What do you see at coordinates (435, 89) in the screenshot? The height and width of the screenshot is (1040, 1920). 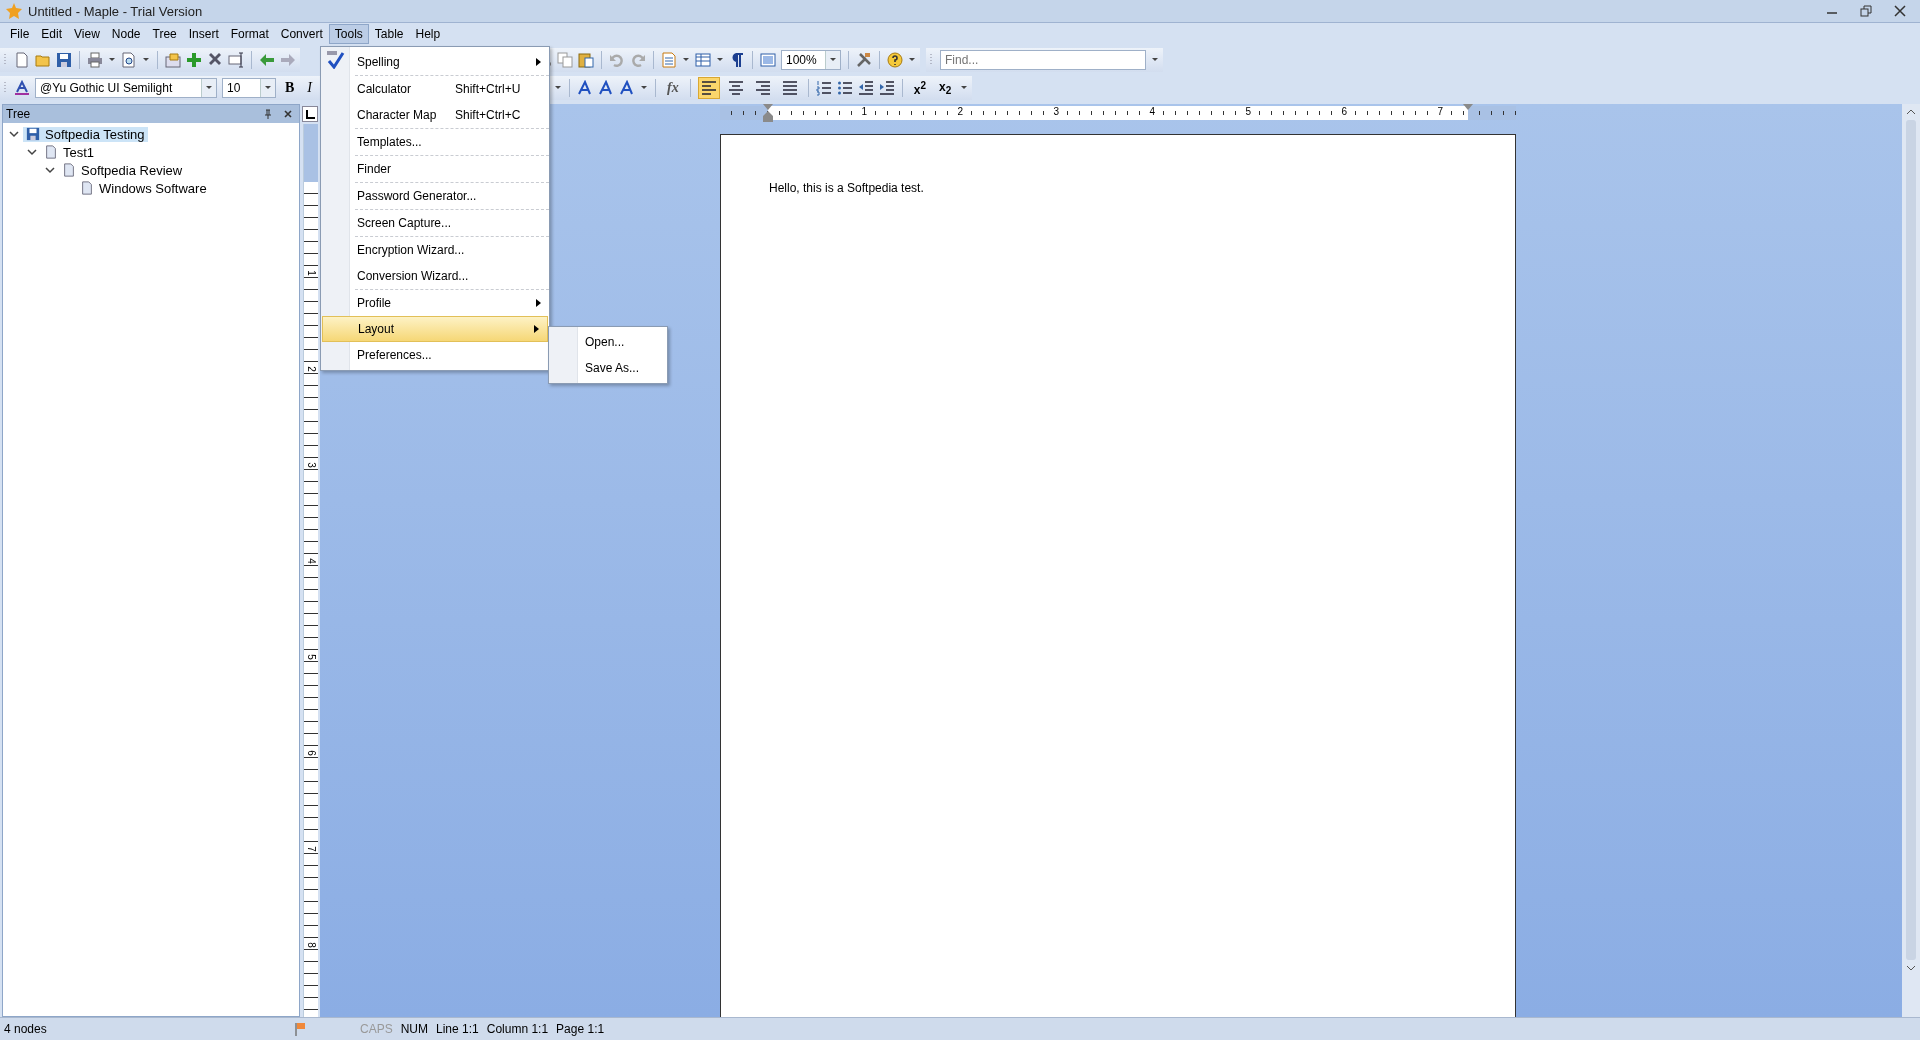 I see `menu-item: Calculator Shift+Ctrl+U` at bounding box center [435, 89].